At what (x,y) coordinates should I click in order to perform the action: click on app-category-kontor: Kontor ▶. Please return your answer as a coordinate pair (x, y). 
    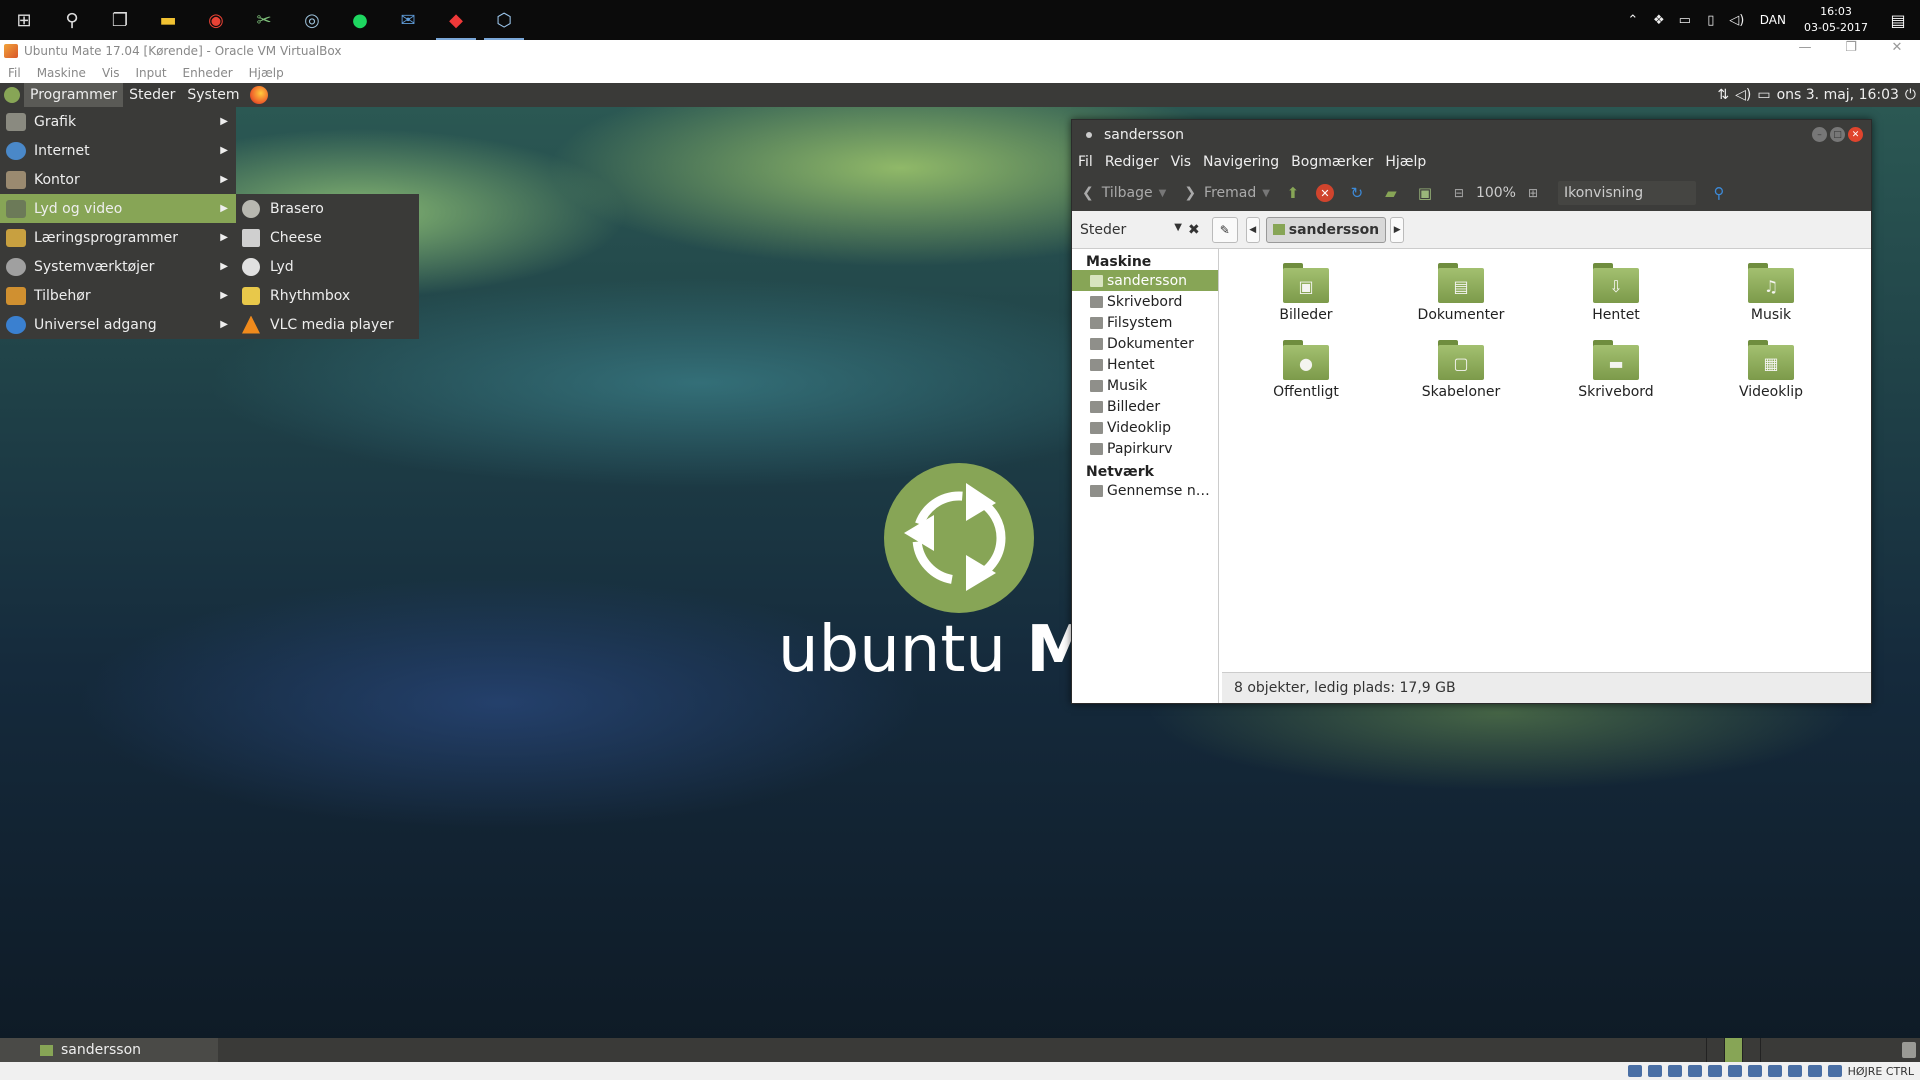
    Looking at the image, I should click on (118, 179).